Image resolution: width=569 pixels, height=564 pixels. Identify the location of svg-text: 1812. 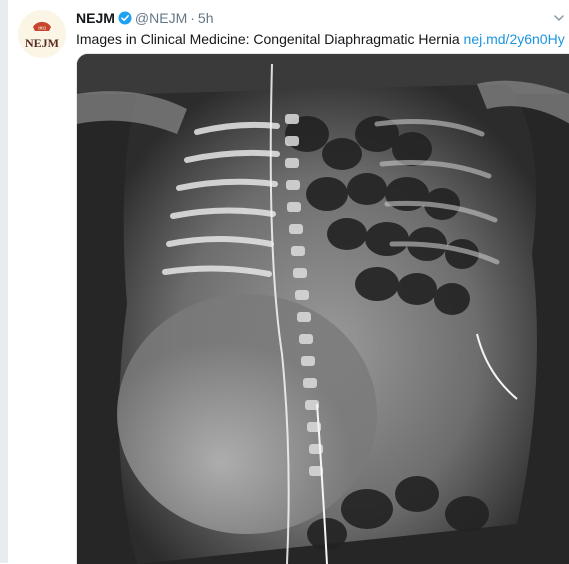
(42, 28).